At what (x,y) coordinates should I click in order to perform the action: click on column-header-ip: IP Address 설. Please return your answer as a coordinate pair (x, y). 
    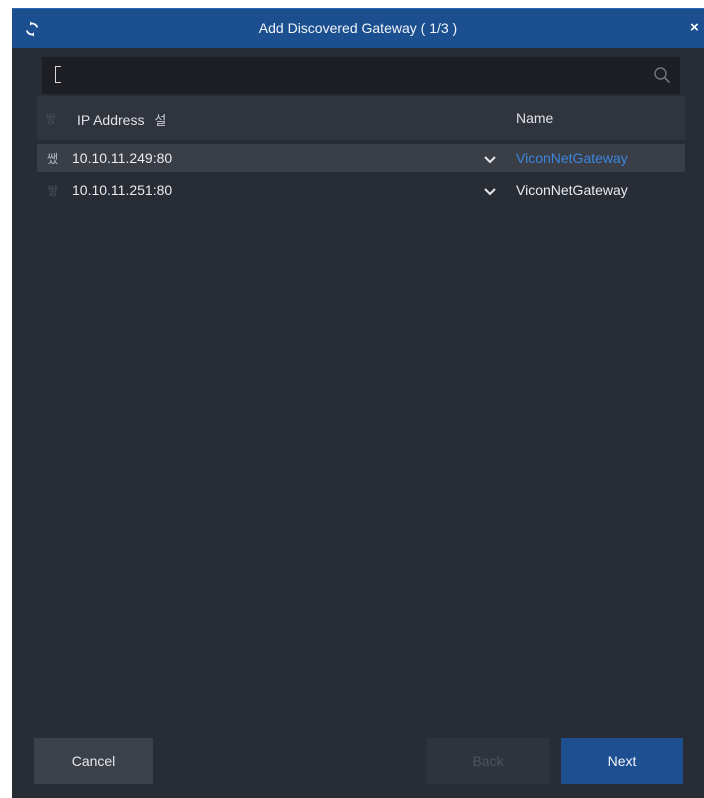
    Looking at the image, I should click on (121, 119).